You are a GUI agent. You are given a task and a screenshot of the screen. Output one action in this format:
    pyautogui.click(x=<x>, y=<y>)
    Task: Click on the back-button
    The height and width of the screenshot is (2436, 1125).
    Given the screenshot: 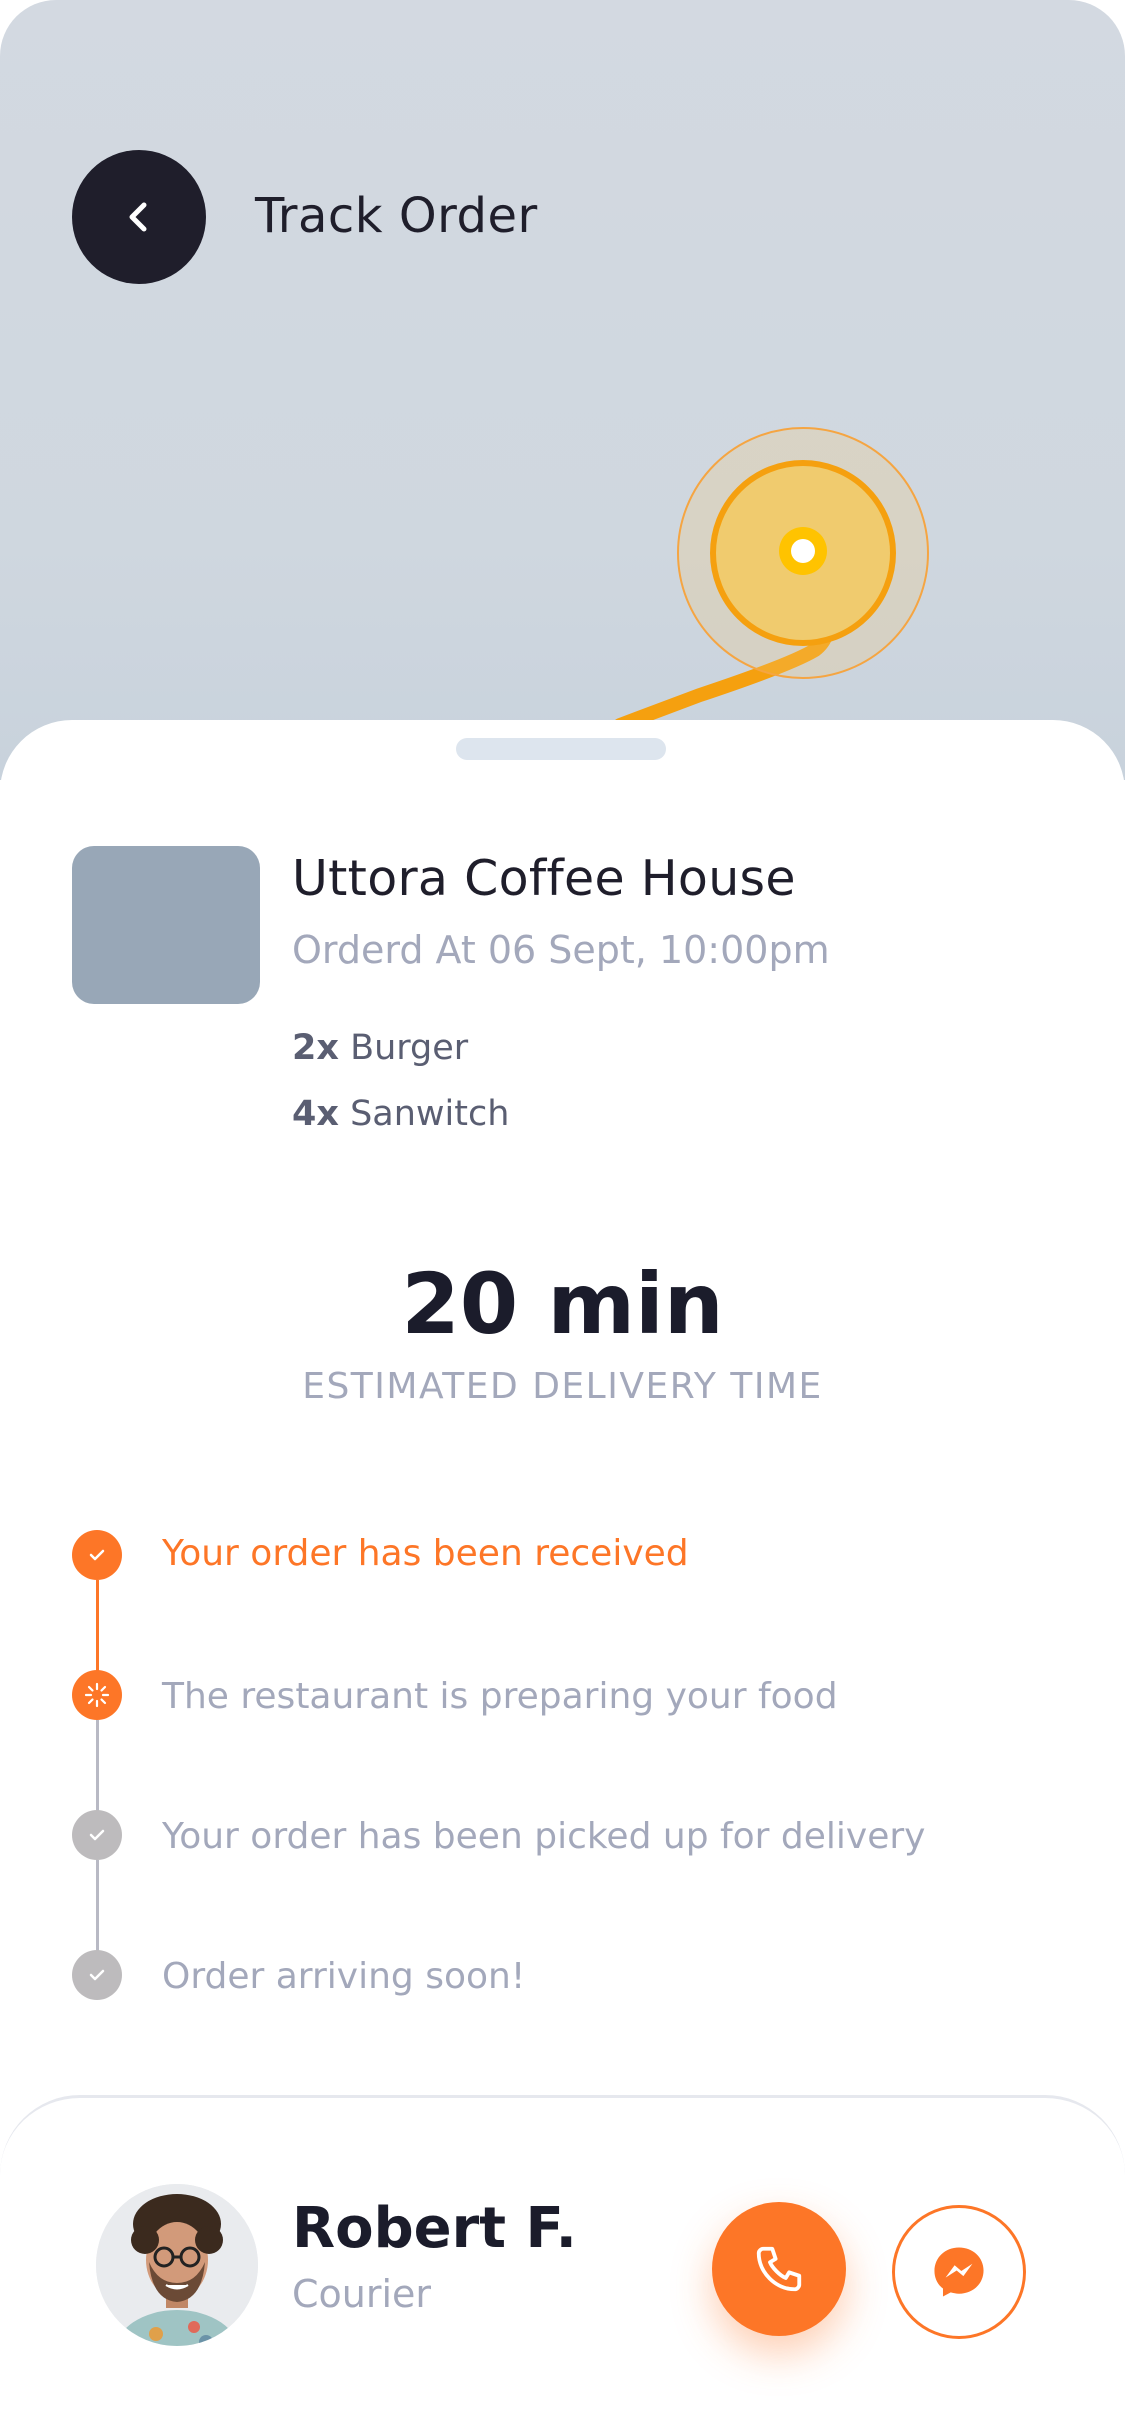 What is the action you would take?
    pyautogui.click(x=139, y=217)
    